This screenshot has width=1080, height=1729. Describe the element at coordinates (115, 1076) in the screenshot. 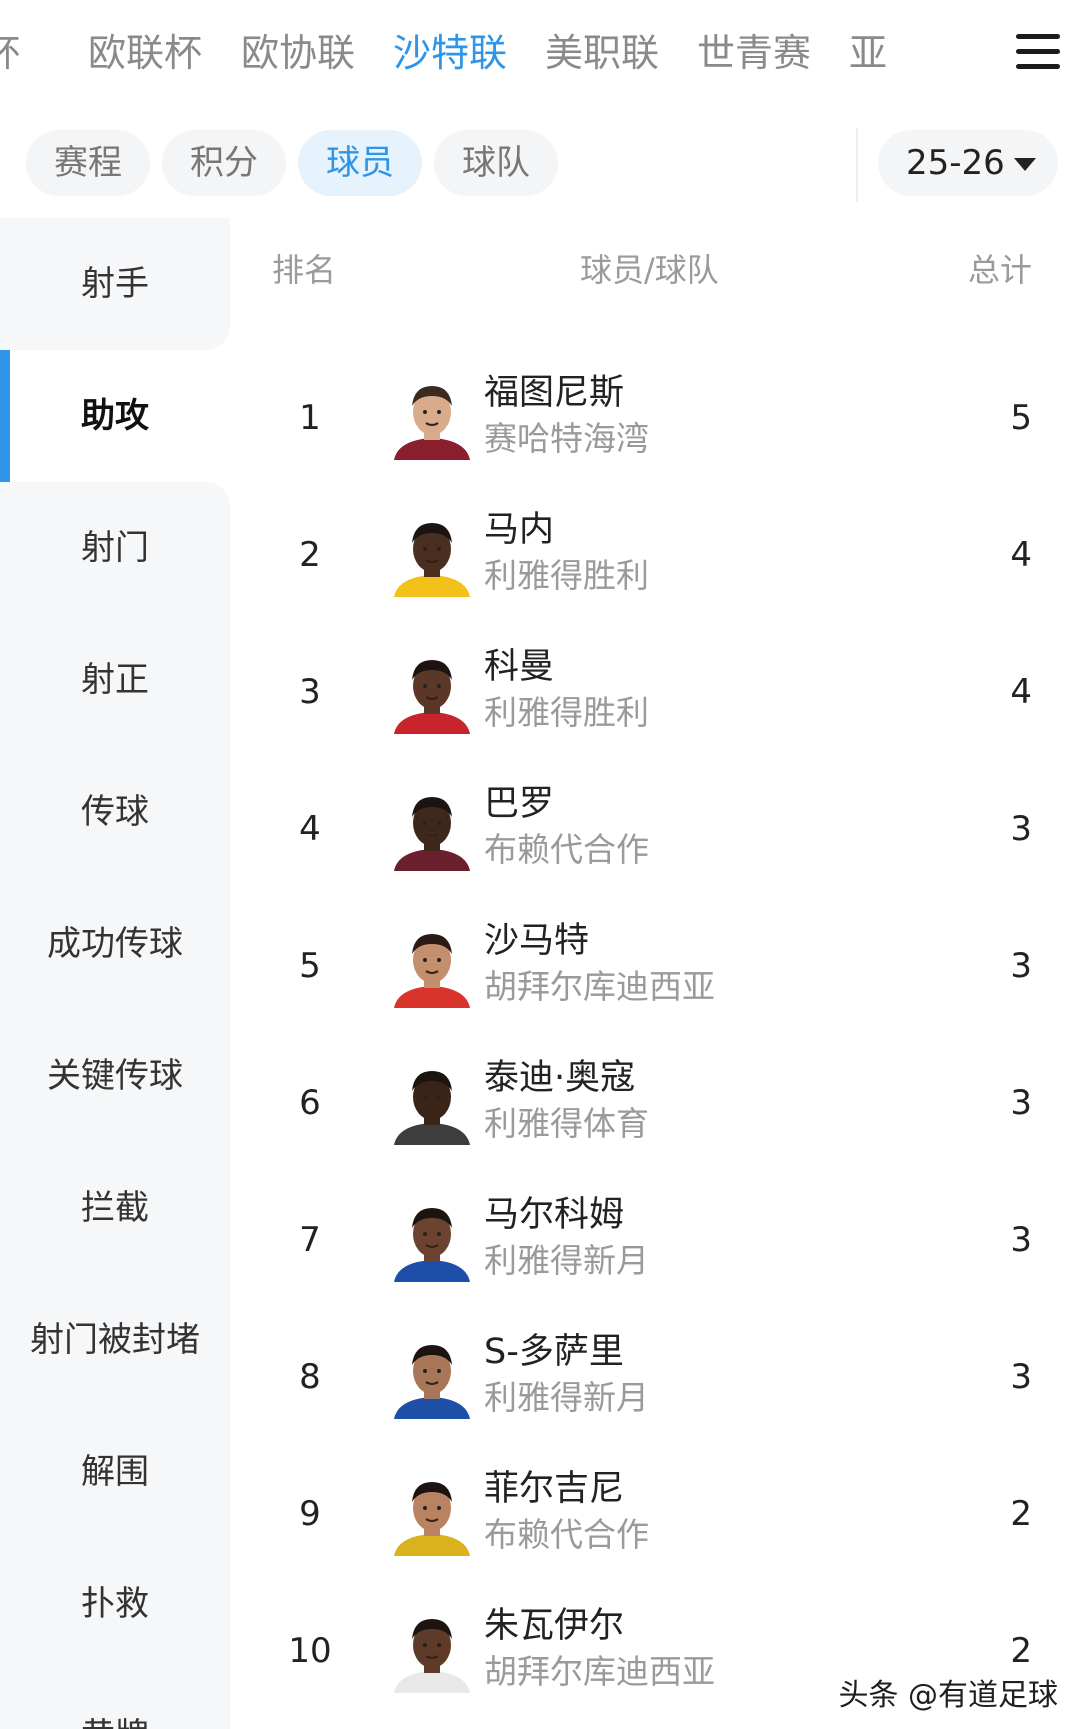

I see `category-key-passes: 关键传球` at that location.